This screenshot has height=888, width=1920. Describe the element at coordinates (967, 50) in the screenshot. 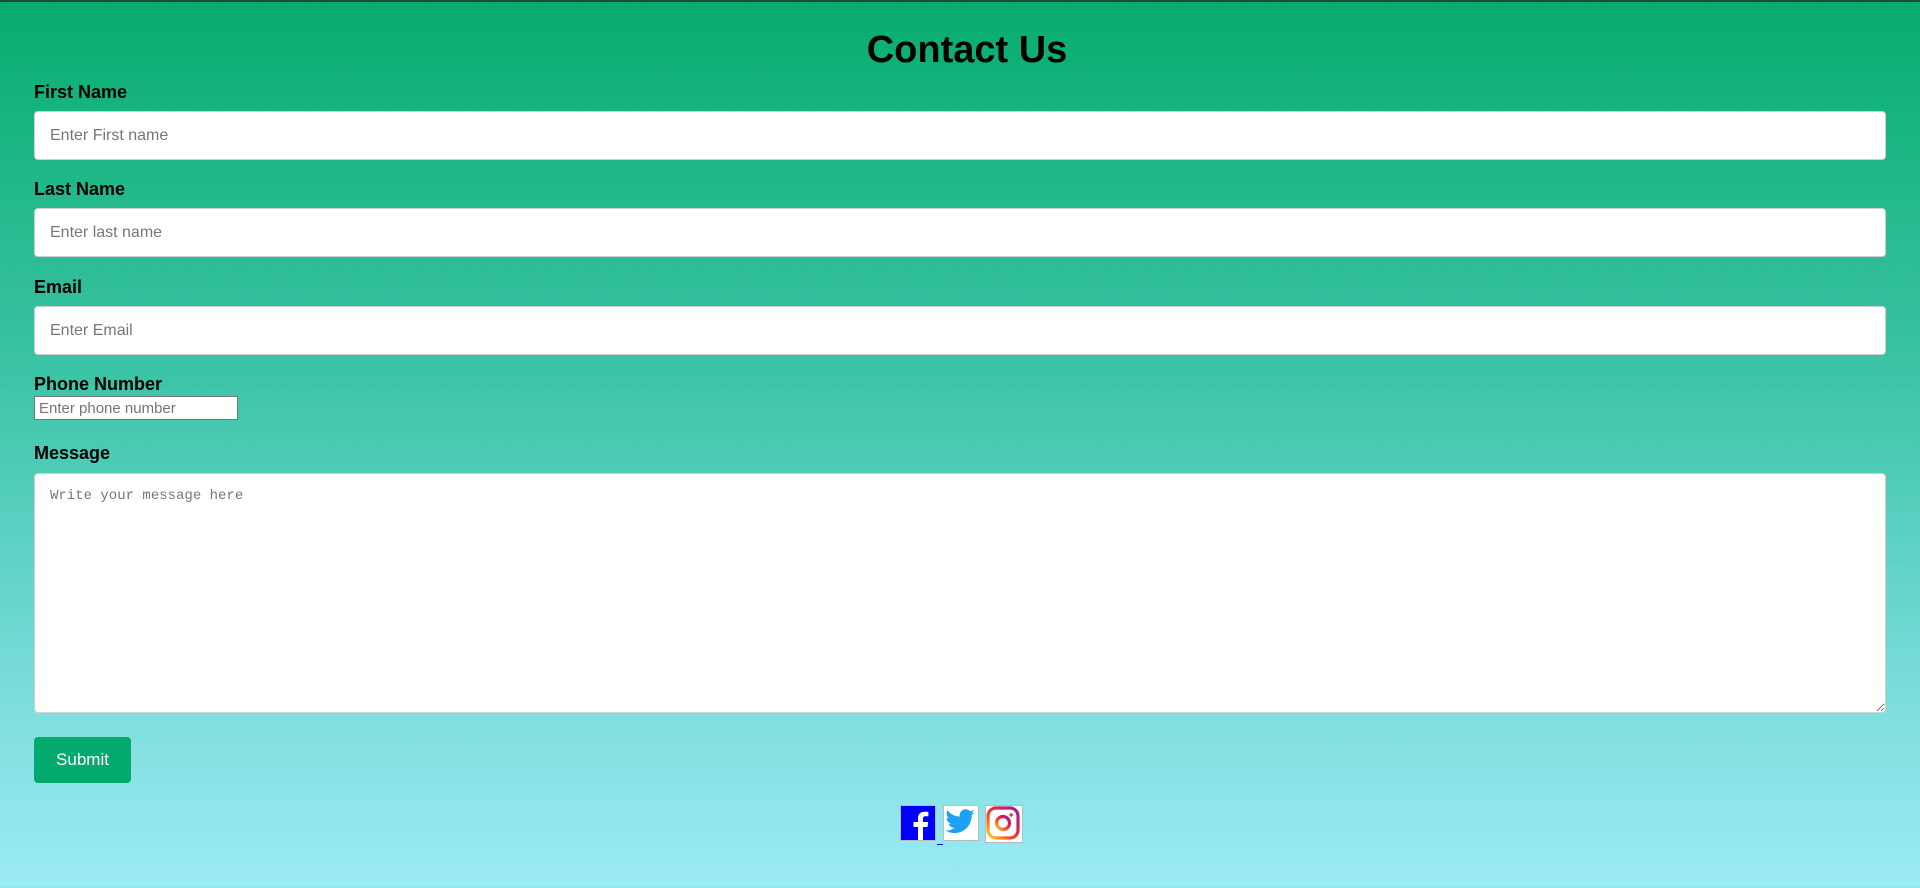

I see `page-title: Contact Us` at that location.